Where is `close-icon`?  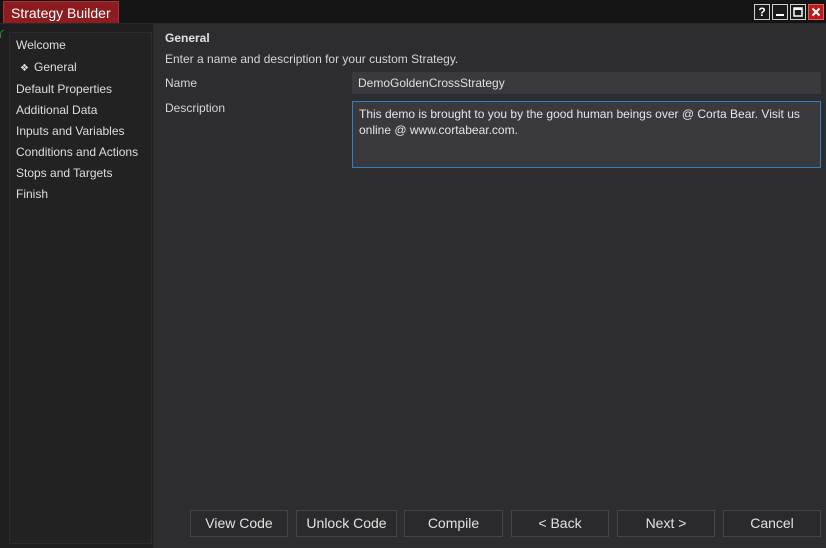 close-icon is located at coordinates (816, 12).